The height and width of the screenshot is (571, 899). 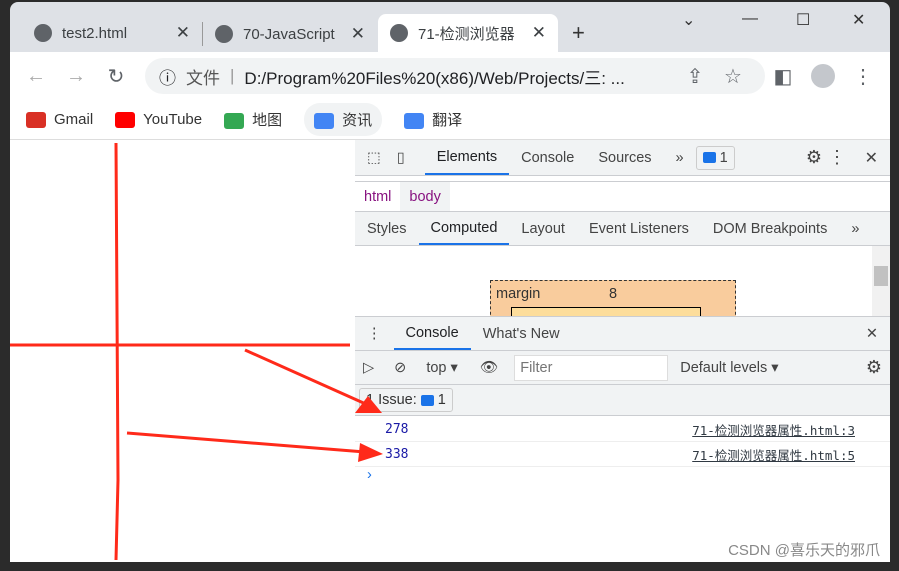 What do you see at coordinates (117, 351) in the screenshot?
I see `annotation-vertical-line` at bounding box center [117, 351].